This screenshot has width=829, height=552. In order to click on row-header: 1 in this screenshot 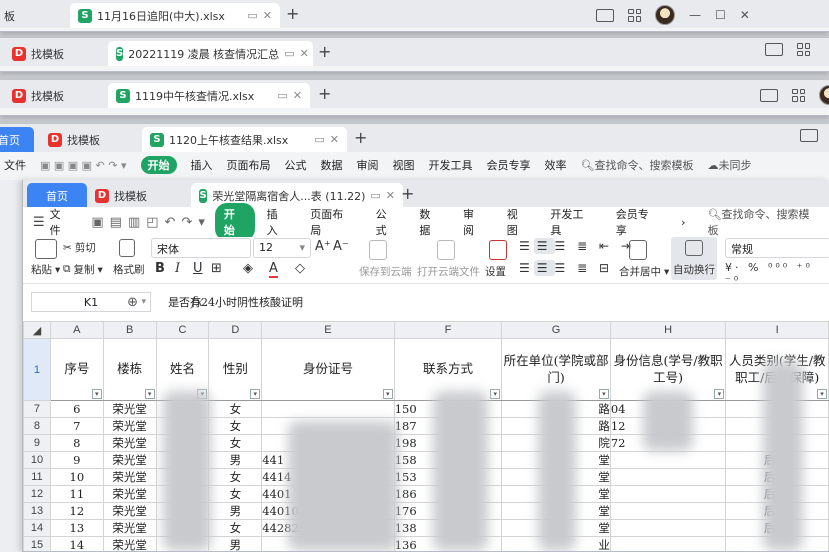, I will do `click(37, 369)`.